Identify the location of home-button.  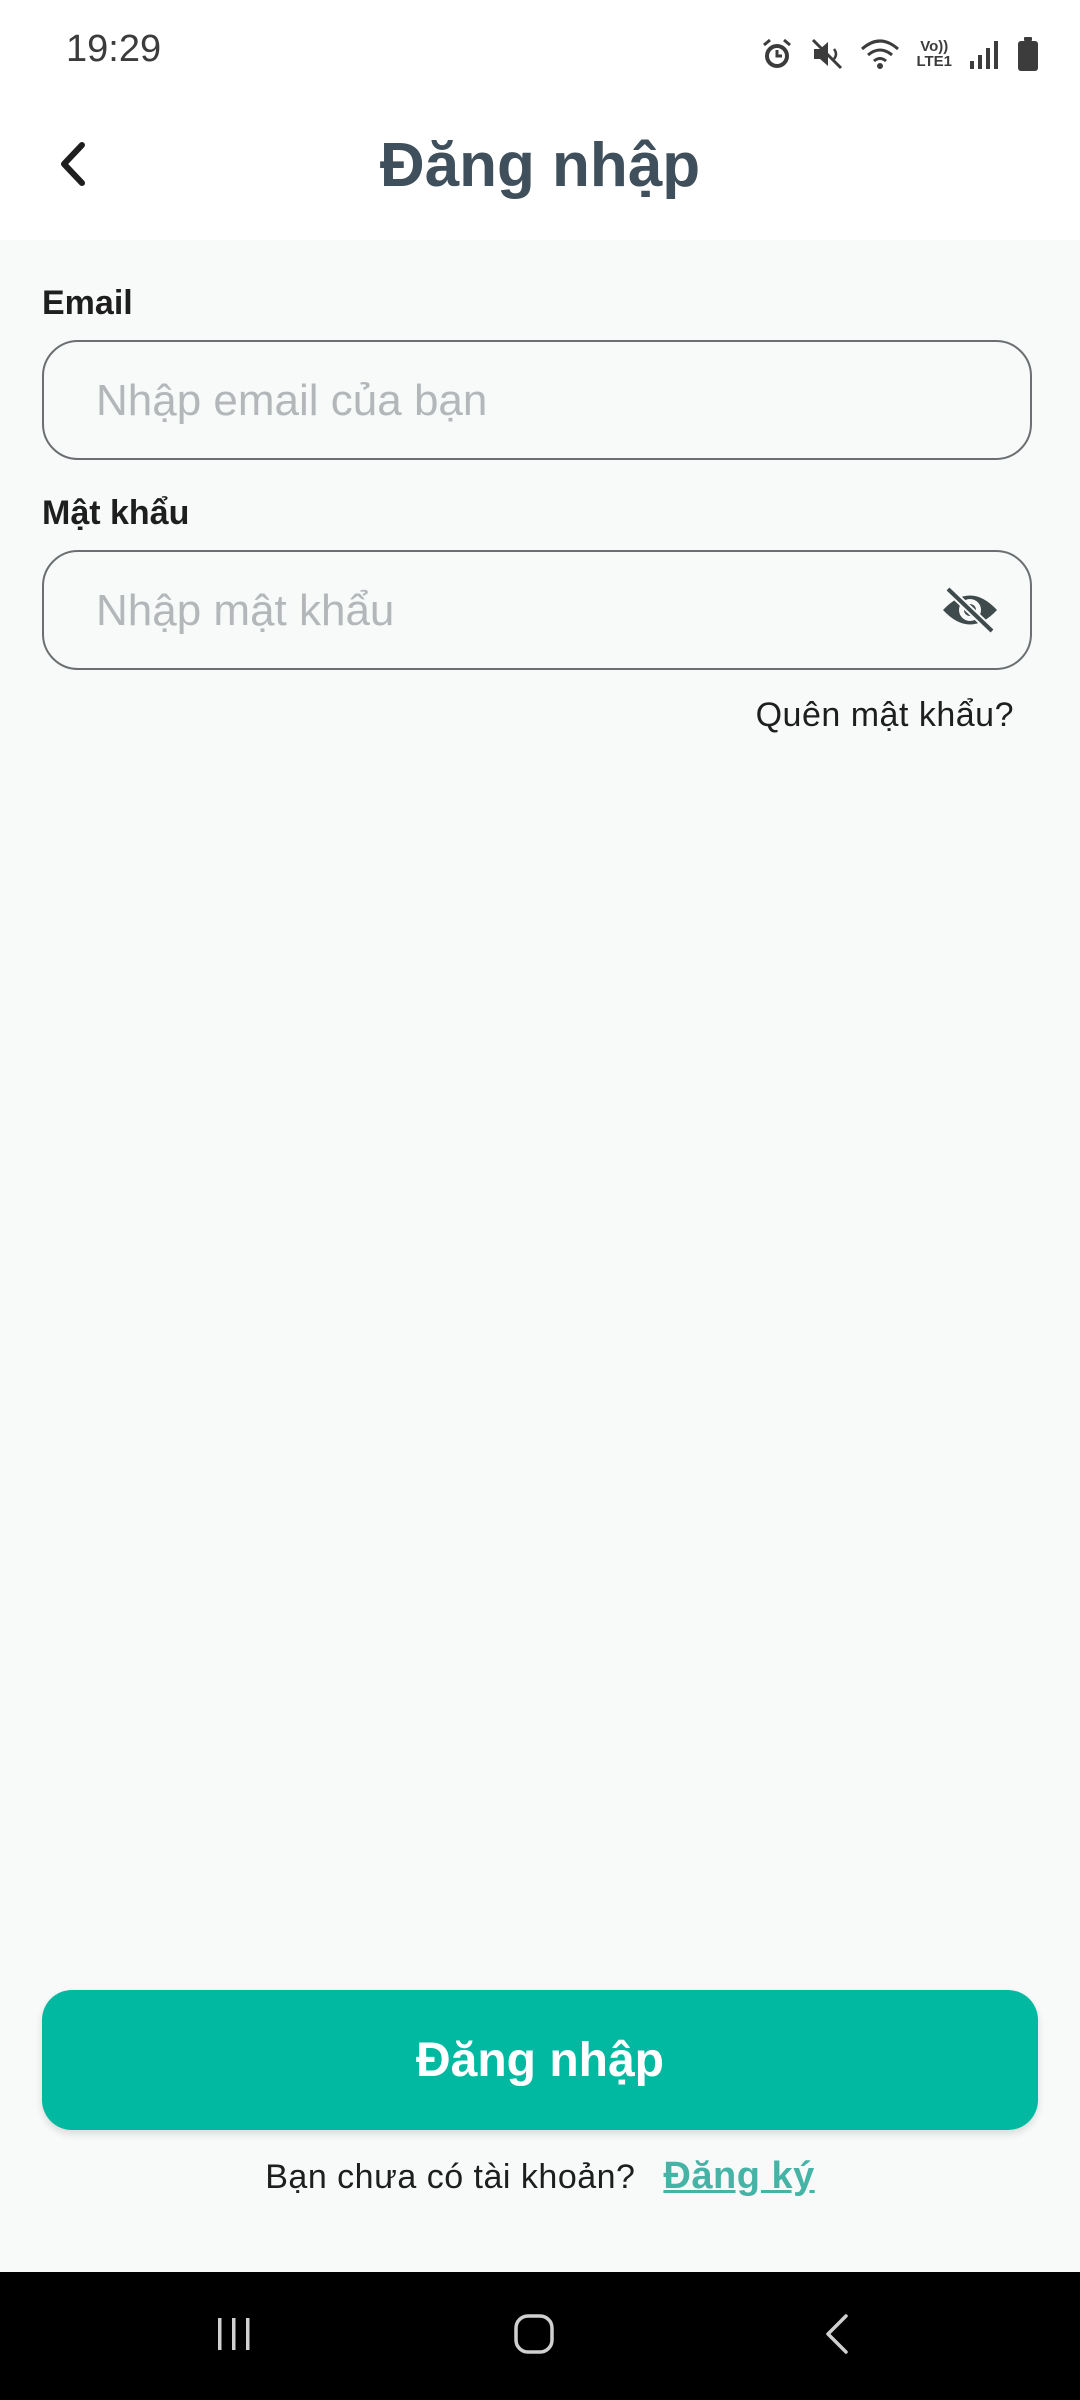
(534, 2336).